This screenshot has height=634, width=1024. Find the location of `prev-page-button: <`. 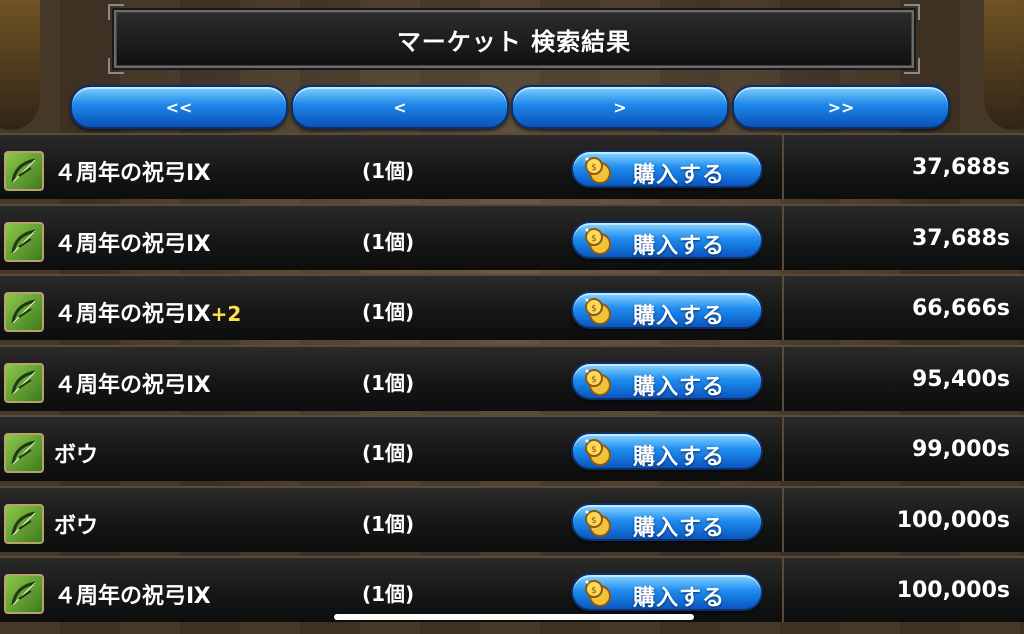

prev-page-button: < is located at coordinates (400, 107).